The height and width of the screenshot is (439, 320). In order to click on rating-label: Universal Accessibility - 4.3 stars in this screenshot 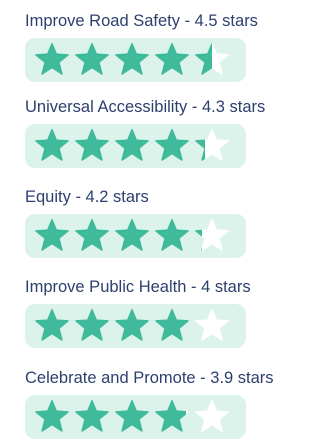, I will do `click(145, 107)`.